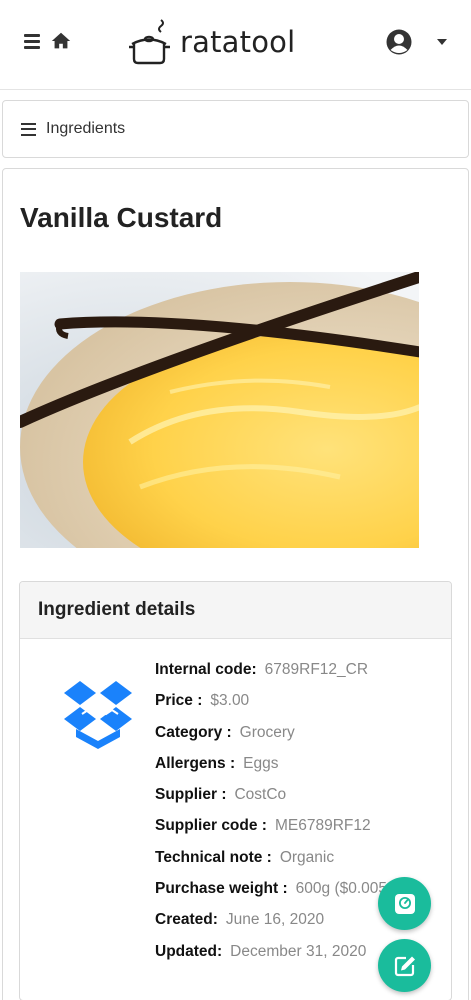 This screenshot has height=1000, width=471. I want to click on cooking-pot-icon, so click(149, 42).